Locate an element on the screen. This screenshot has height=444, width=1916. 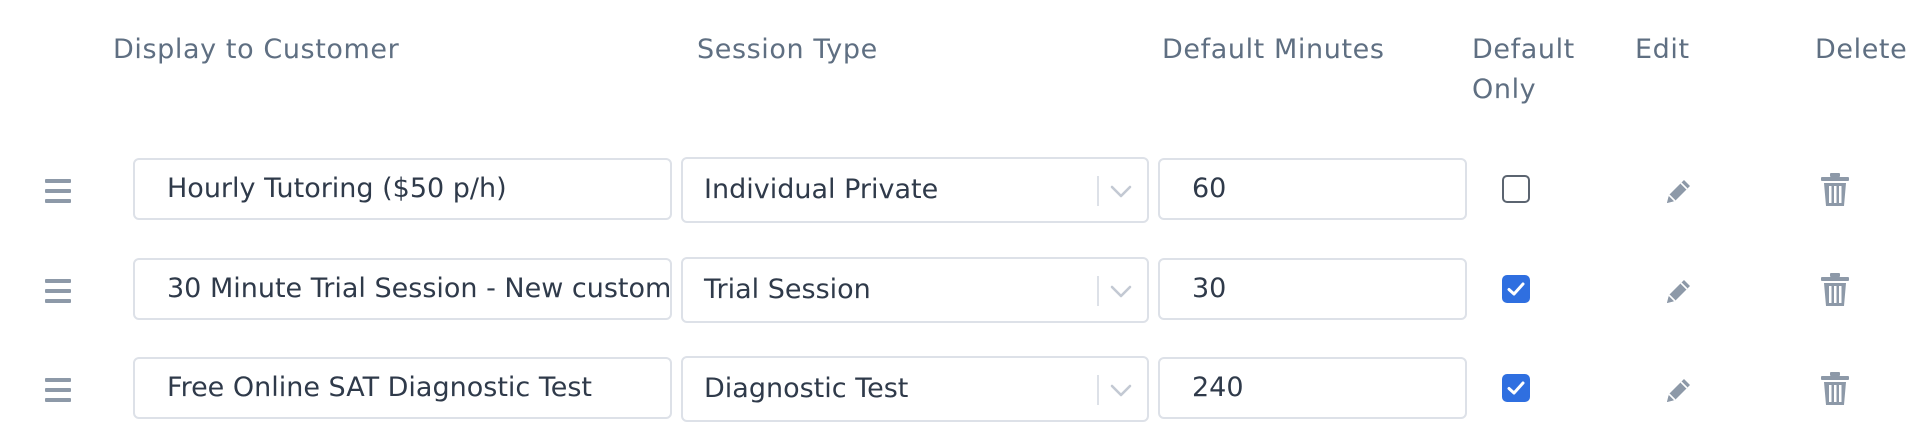
header-display-to-customer: Display to Customer is located at coordinates (256, 49).